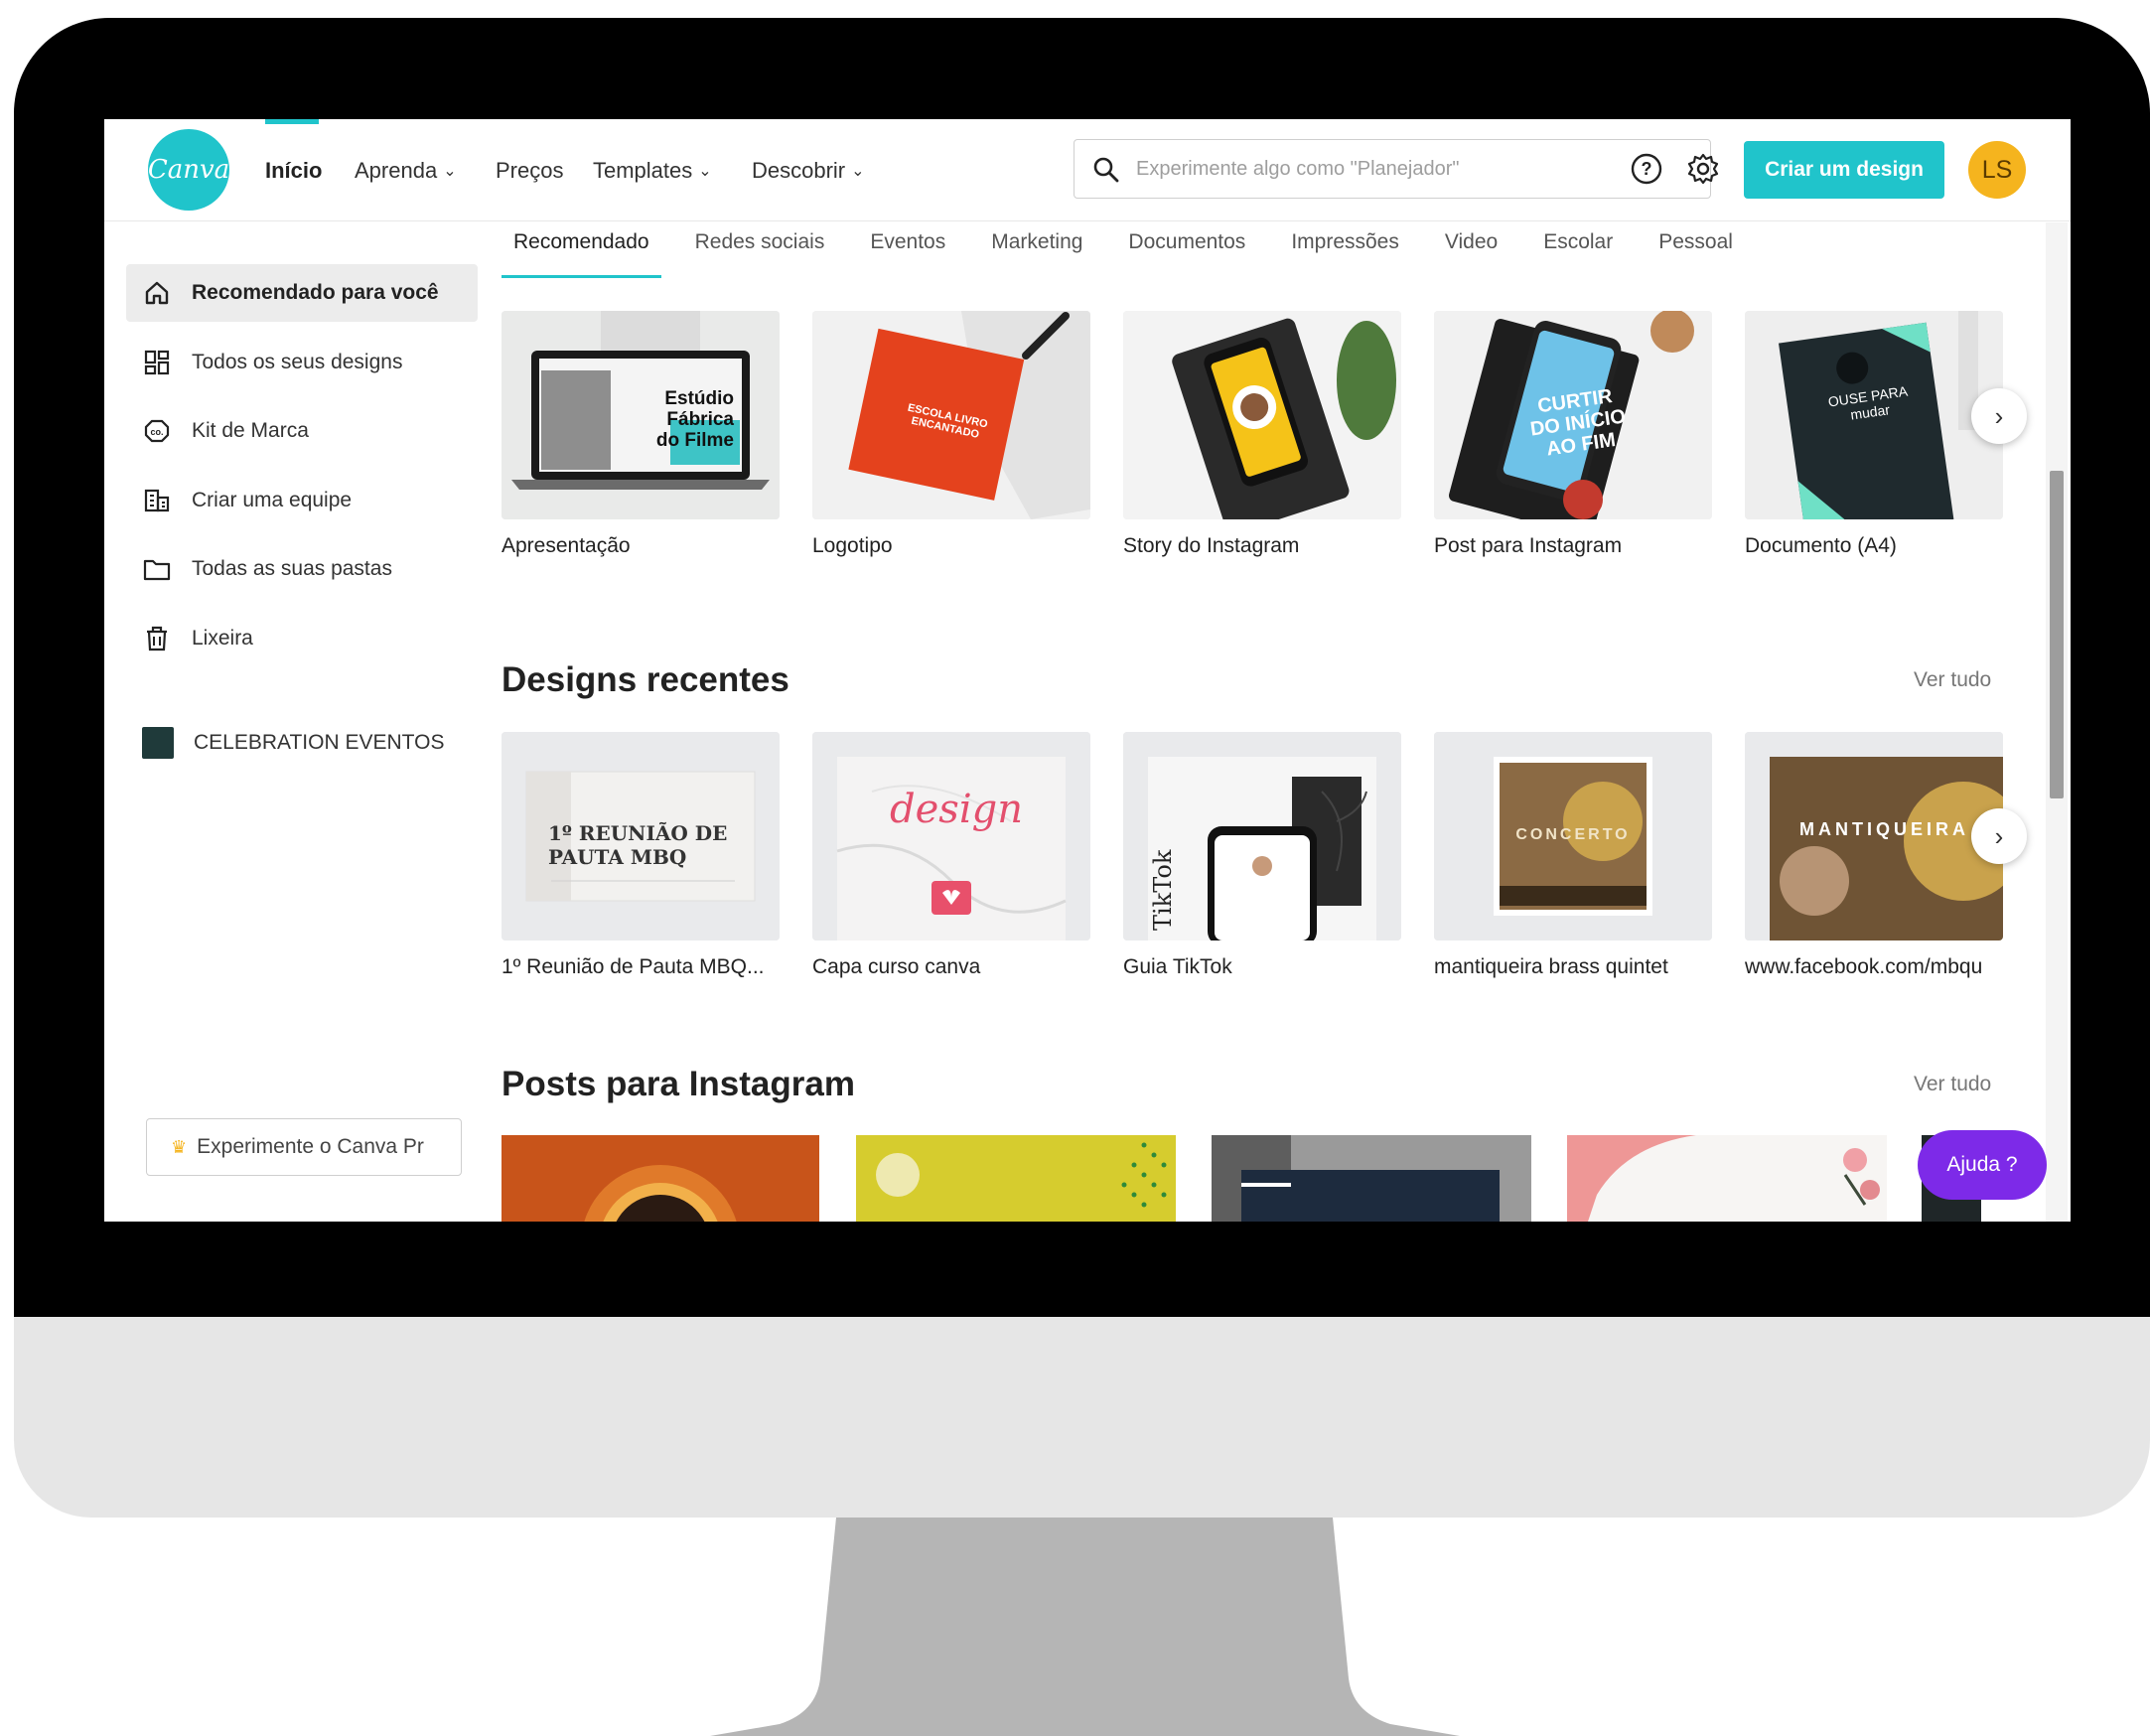 The image size is (2150, 1736). I want to click on tab-pessoal: Pessoal, so click(1696, 254).